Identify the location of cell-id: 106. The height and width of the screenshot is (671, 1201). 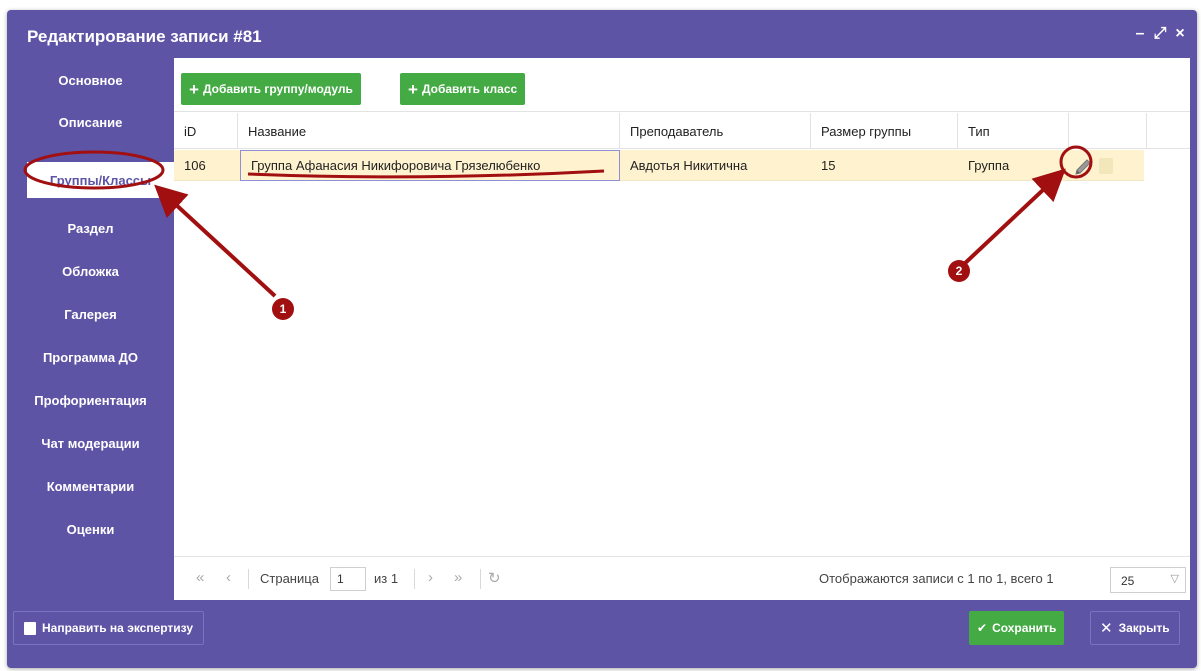
(195, 165).